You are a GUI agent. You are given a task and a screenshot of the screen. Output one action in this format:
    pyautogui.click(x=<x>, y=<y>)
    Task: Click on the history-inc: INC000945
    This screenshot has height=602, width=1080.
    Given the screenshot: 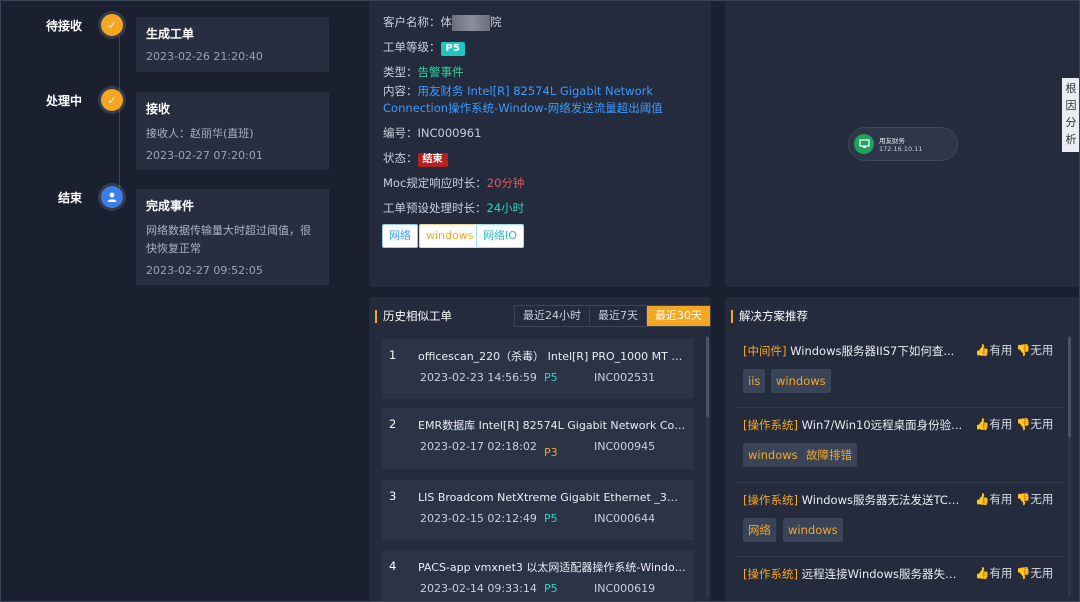 What is the action you would take?
    pyautogui.click(x=625, y=446)
    